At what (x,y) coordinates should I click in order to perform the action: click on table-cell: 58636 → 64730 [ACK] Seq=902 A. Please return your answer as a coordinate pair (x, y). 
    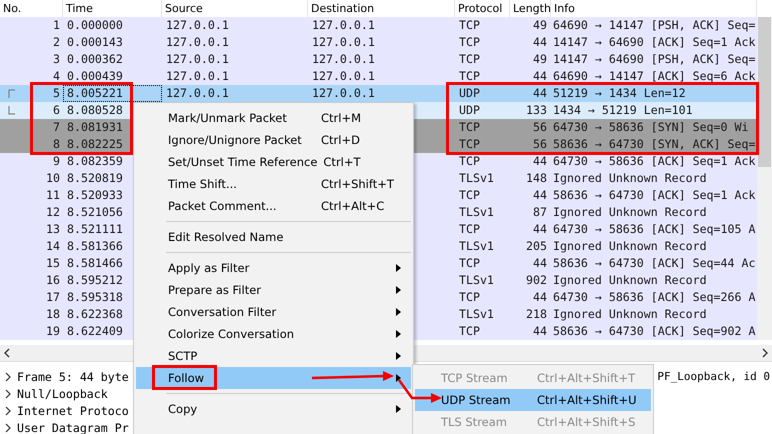
    Looking at the image, I should click on (654, 331).